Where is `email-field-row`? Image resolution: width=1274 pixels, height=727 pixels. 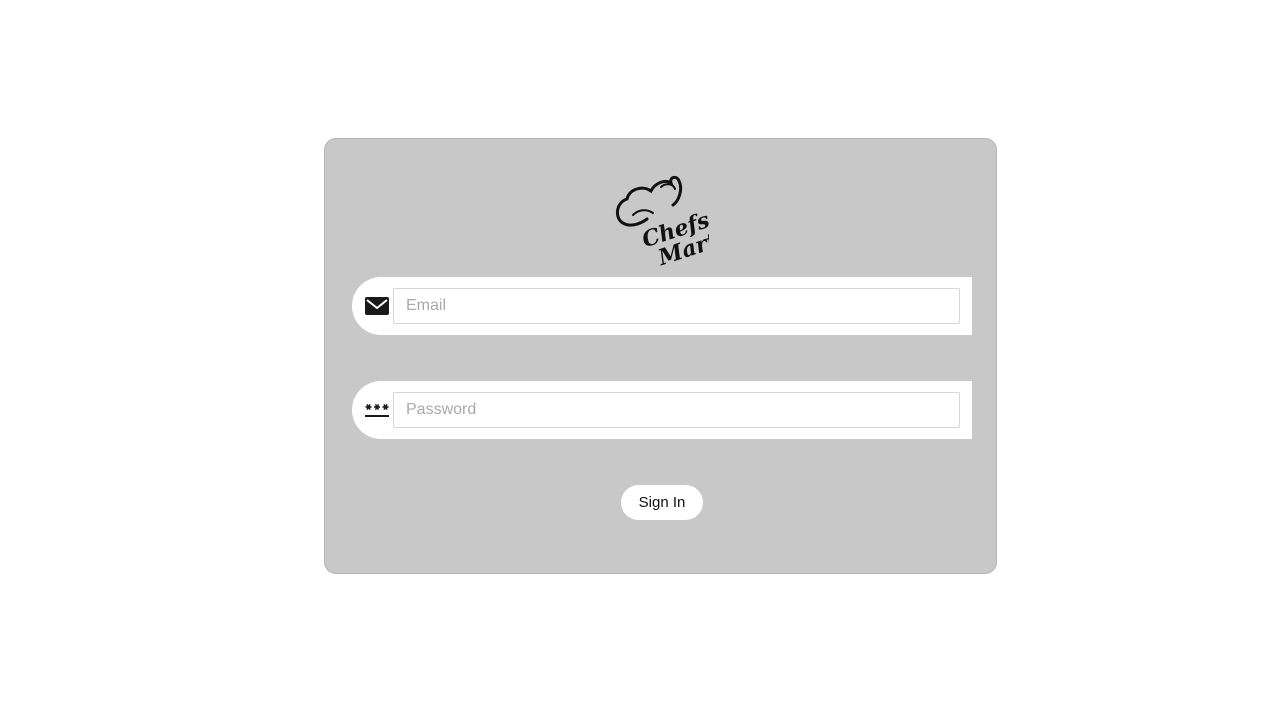
email-field-row is located at coordinates (662, 306).